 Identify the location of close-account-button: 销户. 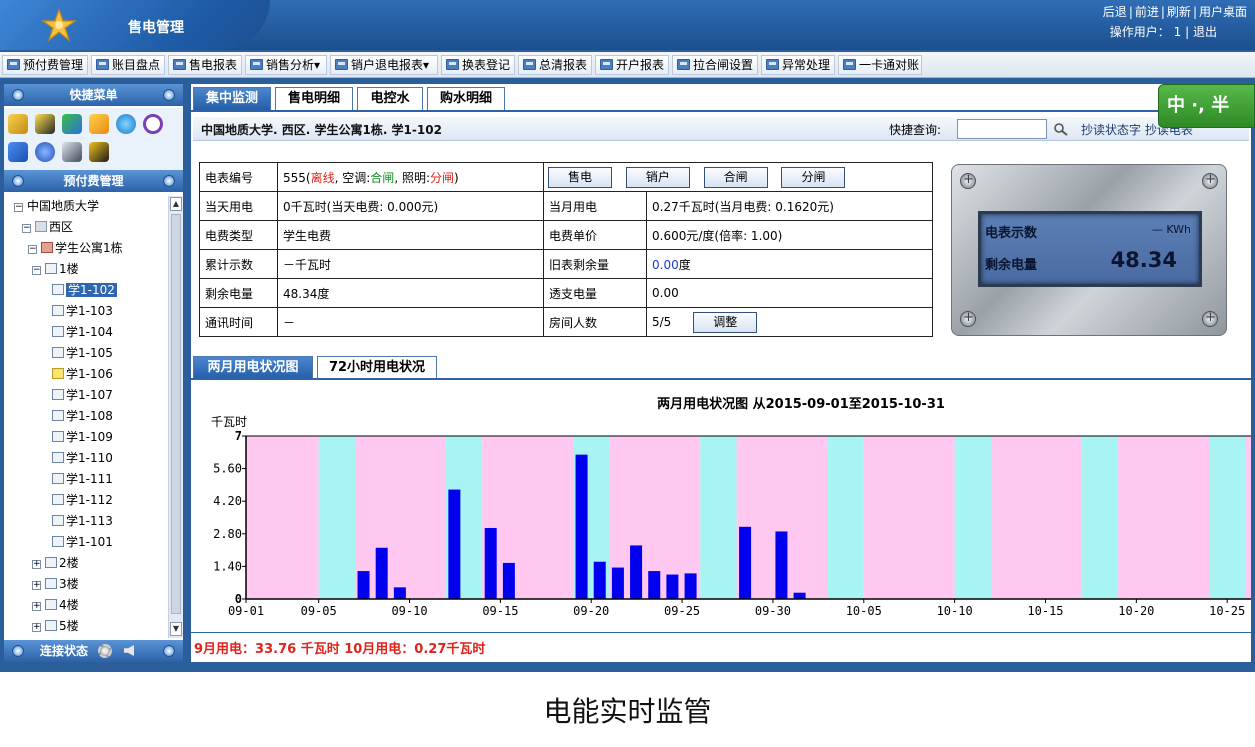
(657, 177).